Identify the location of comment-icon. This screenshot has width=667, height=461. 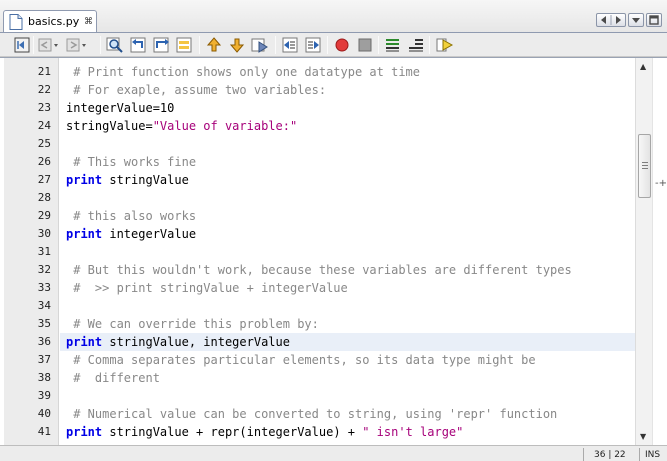
(393, 45).